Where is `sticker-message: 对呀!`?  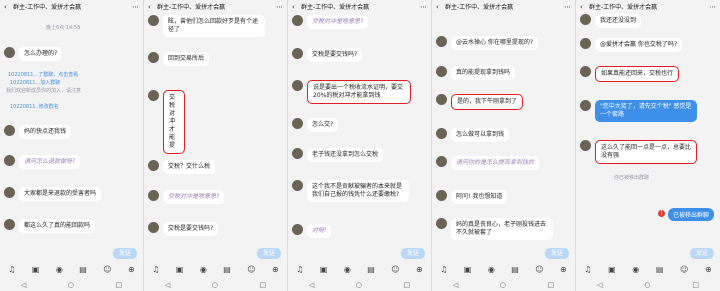
sticker-message: 对呀! is located at coordinates (319, 231).